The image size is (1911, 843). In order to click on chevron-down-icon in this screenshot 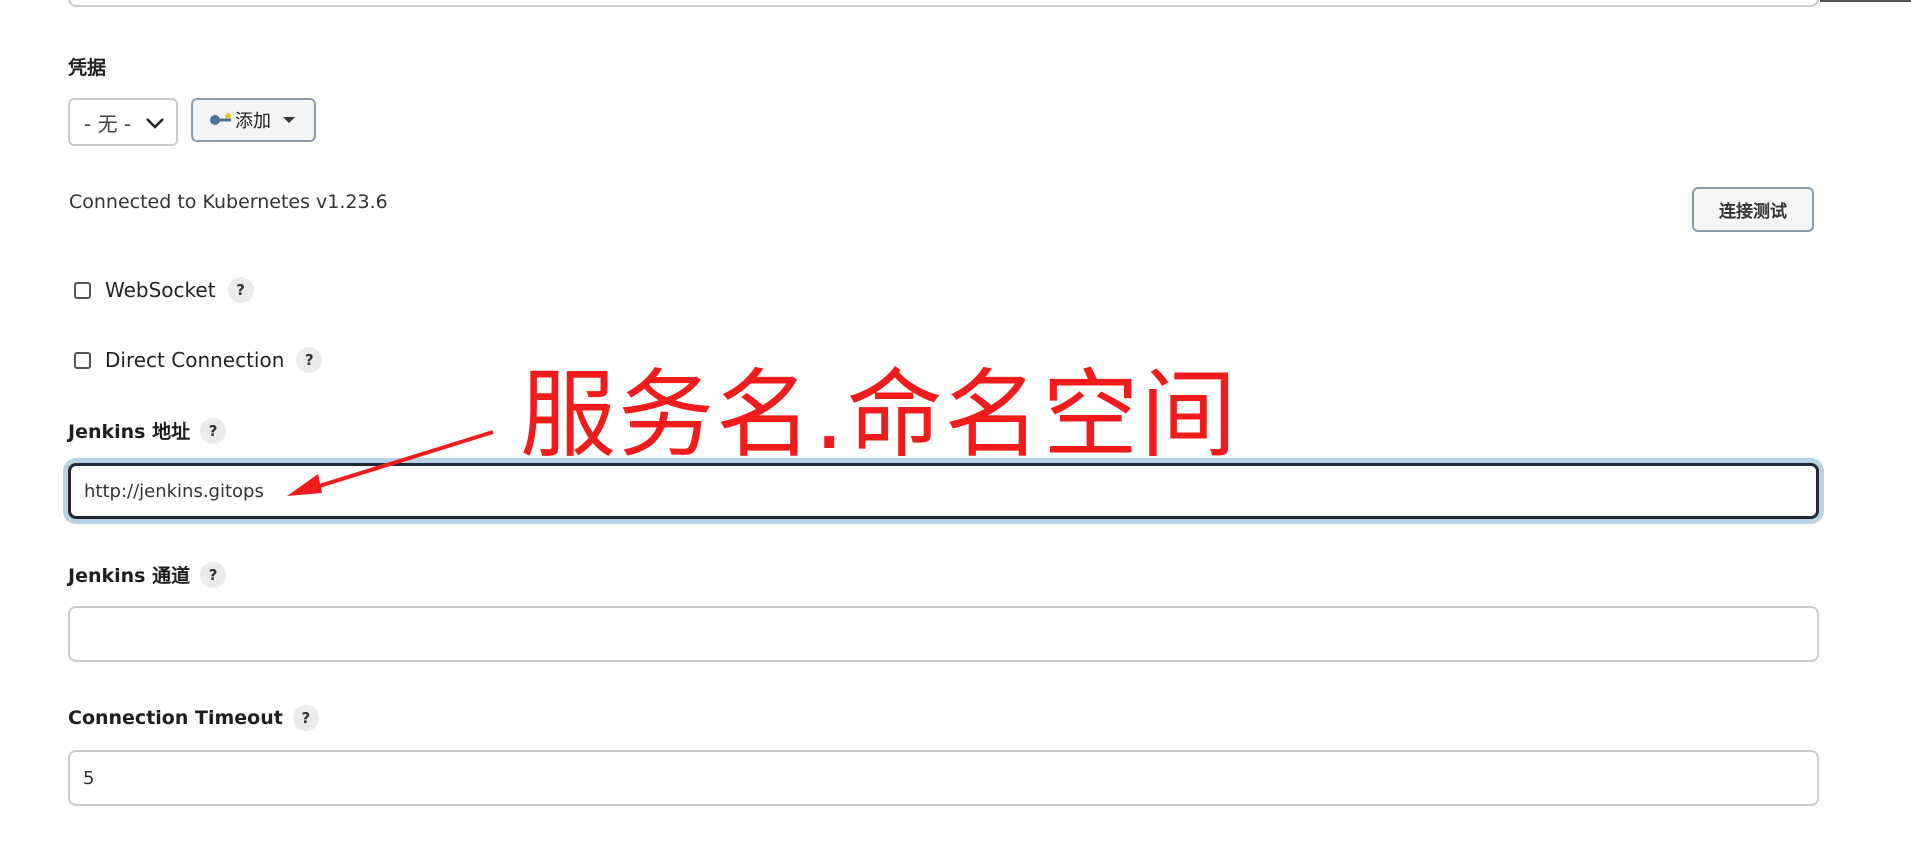, I will do `click(155, 123)`.